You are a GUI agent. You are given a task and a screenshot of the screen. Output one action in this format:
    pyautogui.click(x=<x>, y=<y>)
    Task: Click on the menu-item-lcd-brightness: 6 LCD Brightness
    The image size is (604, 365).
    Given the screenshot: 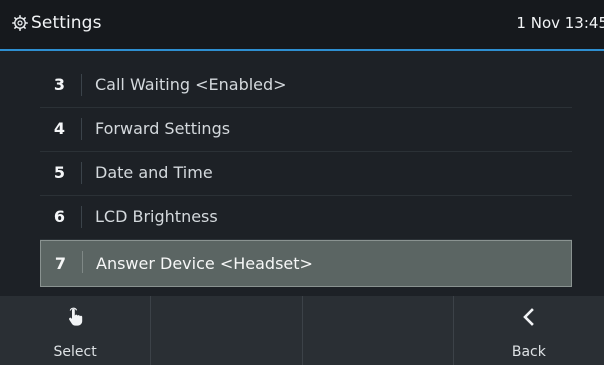 What is the action you would take?
    pyautogui.click(x=306, y=218)
    